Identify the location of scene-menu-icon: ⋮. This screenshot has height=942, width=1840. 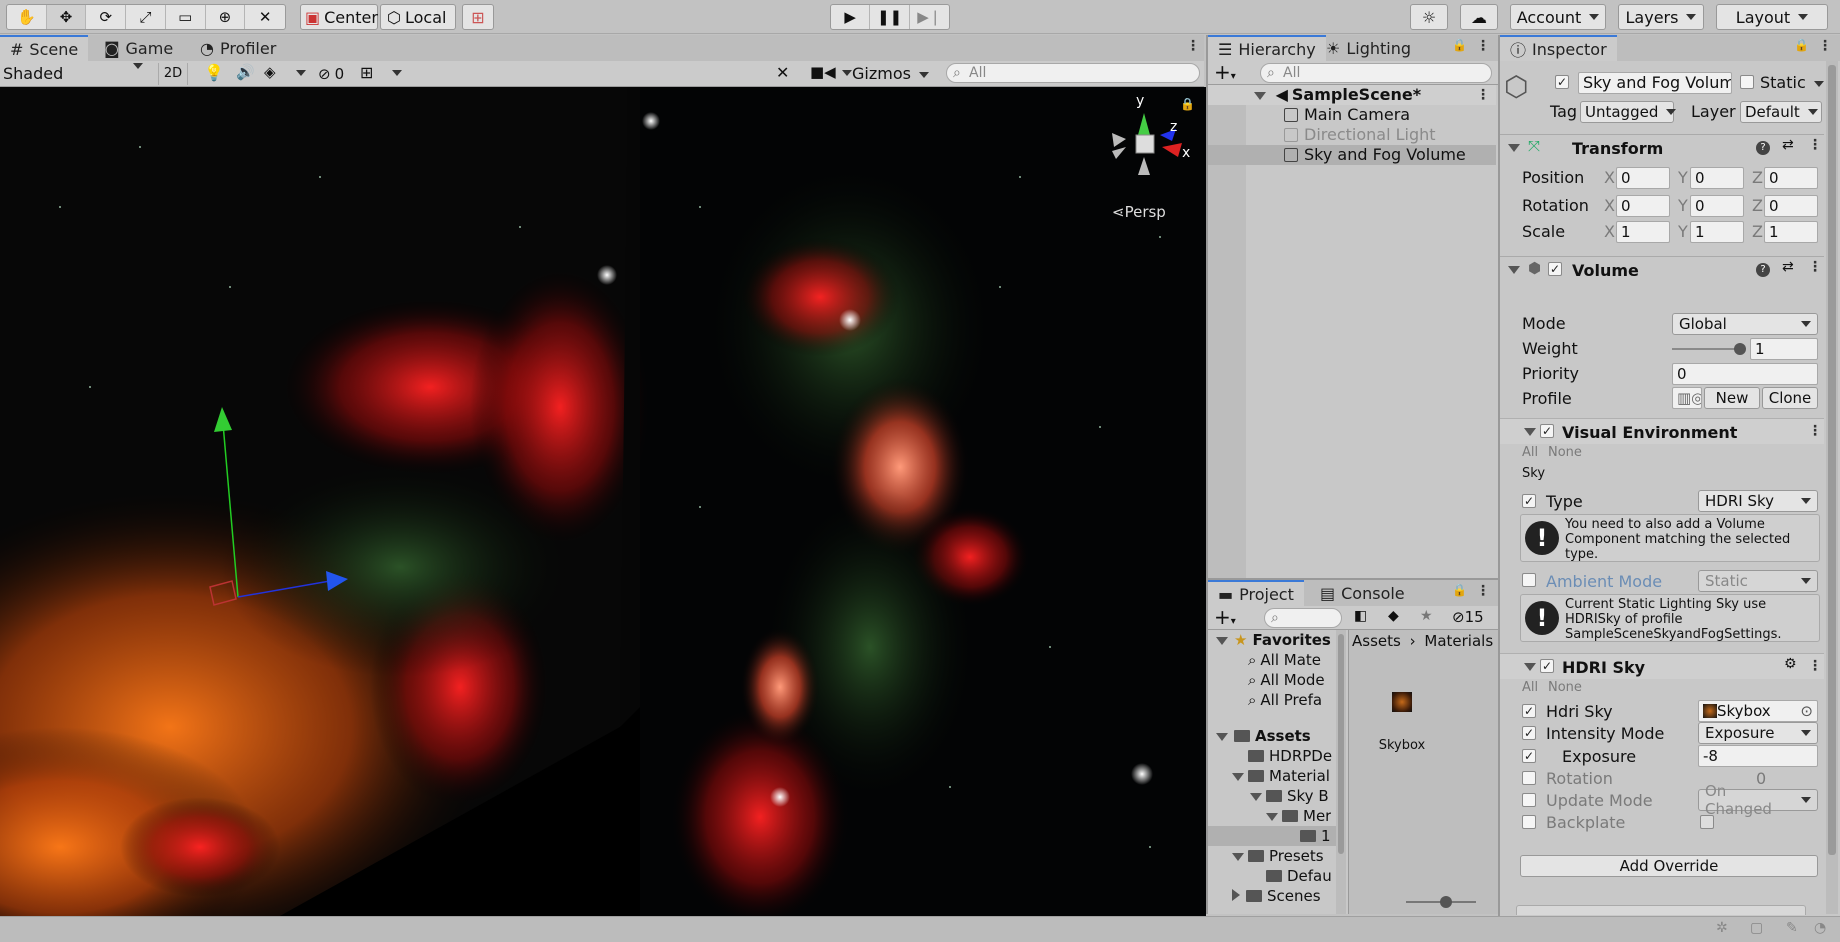
(1483, 95).